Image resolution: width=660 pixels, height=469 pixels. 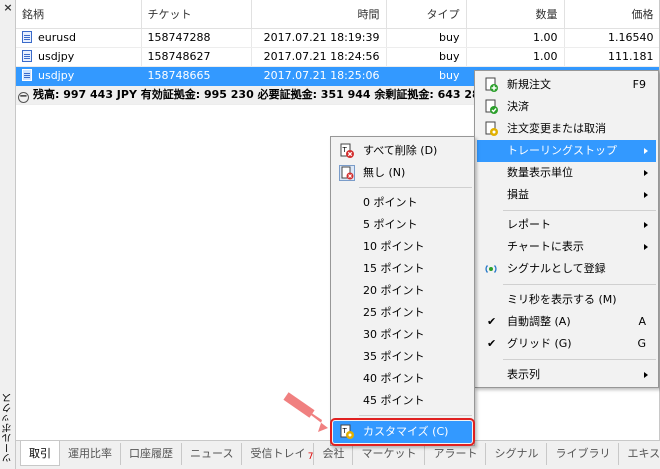 What do you see at coordinates (212, 454) in the screenshot?
I see `tab-news: ニュース` at bounding box center [212, 454].